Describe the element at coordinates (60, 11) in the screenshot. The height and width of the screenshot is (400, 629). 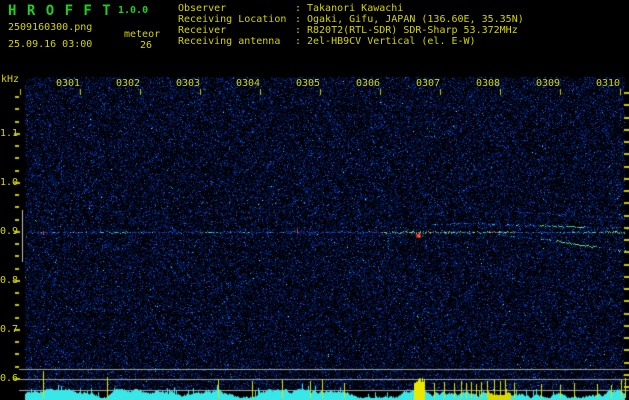
I see `app-title: H R O F F T` at that location.